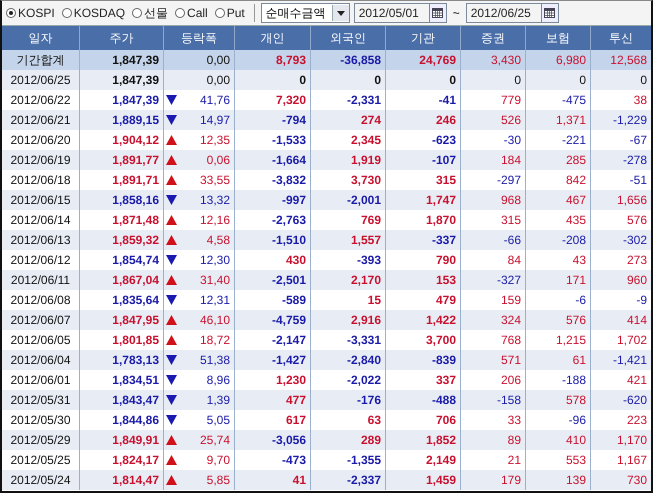  What do you see at coordinates (423, 360) in the screenshot?
I see `value-cell: -839` at bounding box center [423, 360].